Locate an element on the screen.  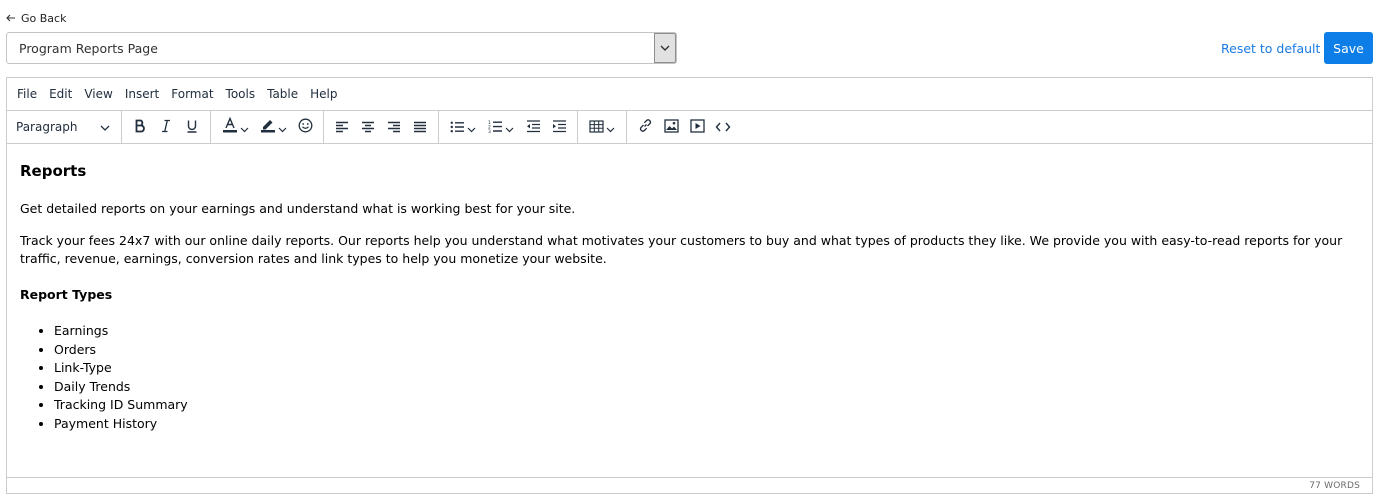
highlight-color-button is located at coordinates (273, 127).